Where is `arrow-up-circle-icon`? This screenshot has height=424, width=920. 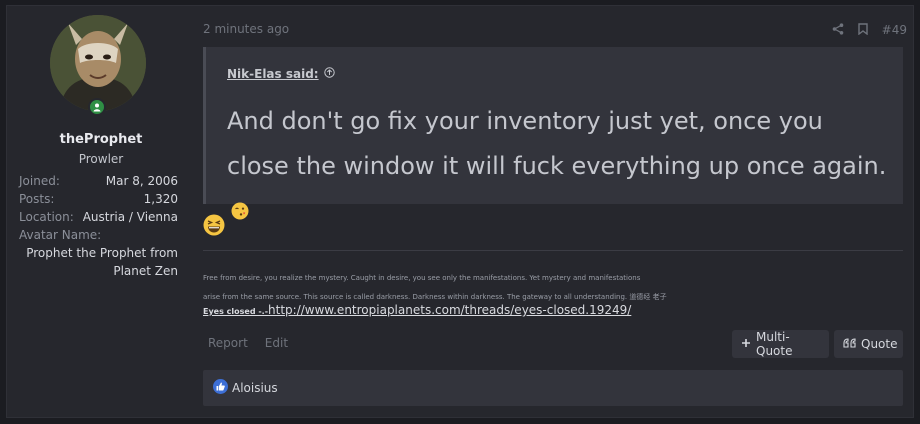 arrow-up-circle-icon is located at coordinates (329, 74).